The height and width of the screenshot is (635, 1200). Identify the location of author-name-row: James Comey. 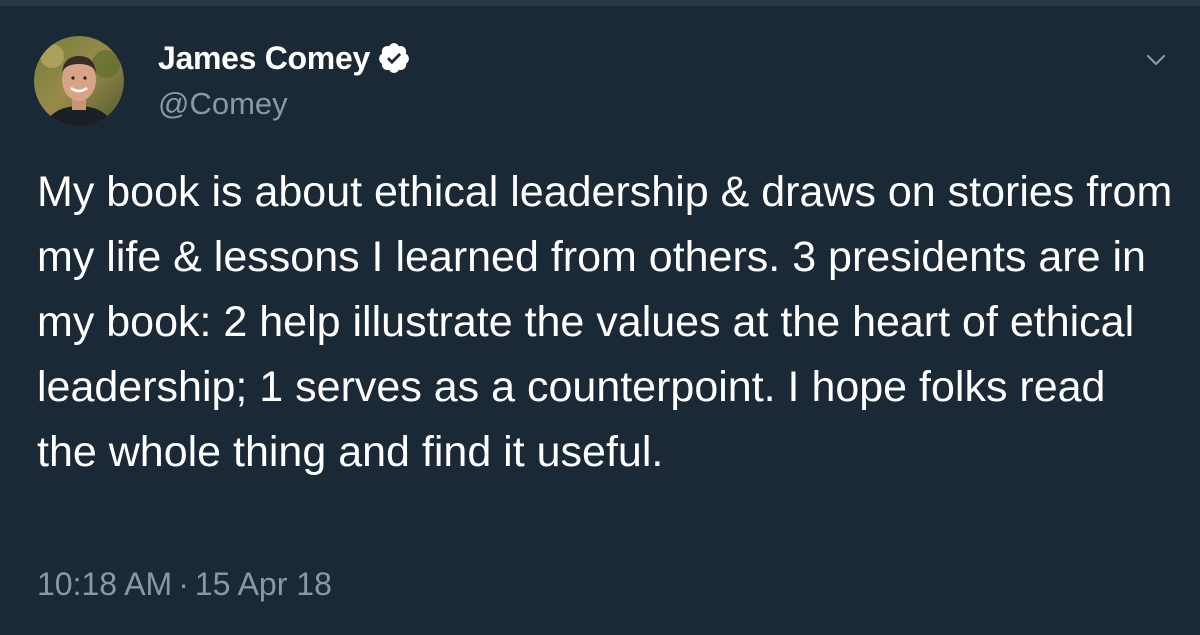
(284, 58).